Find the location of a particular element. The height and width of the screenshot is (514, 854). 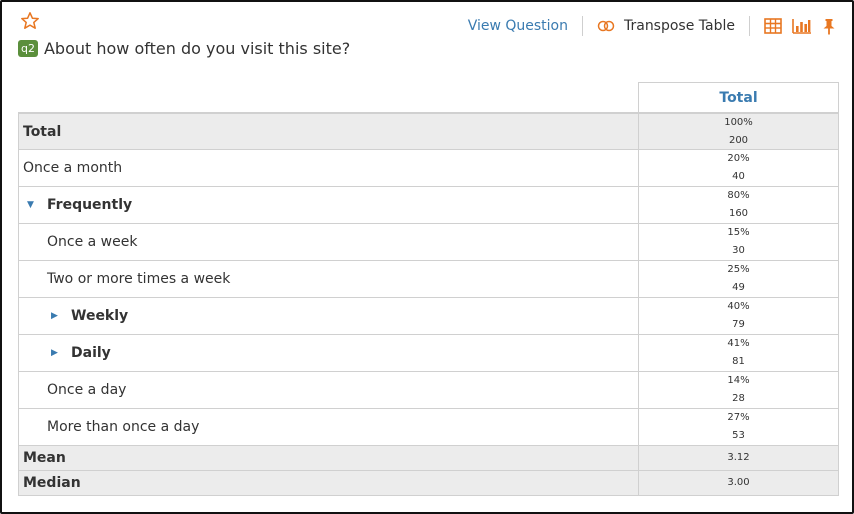

view-question-link: View Question is located at coordinates (518, 26).